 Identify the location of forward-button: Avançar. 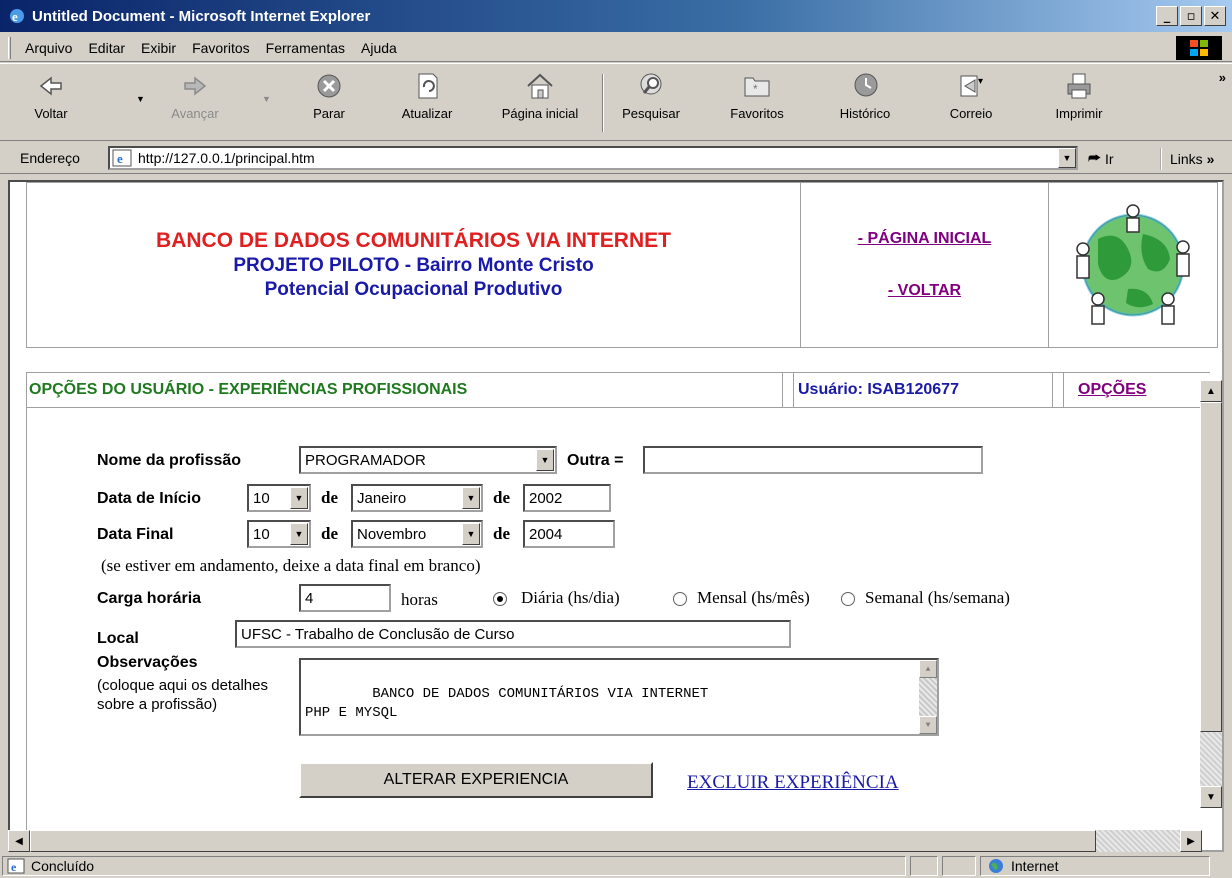
(195, 103).